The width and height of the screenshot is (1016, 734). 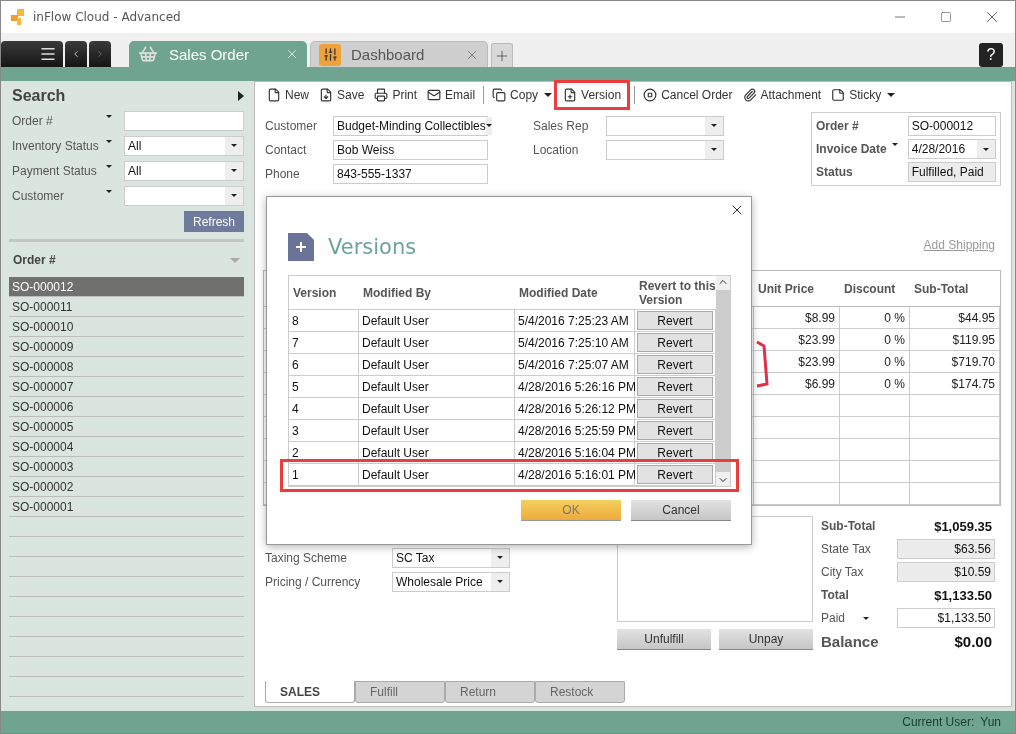 I want to click on total-label: City Tax, so click(x=842, y=572).